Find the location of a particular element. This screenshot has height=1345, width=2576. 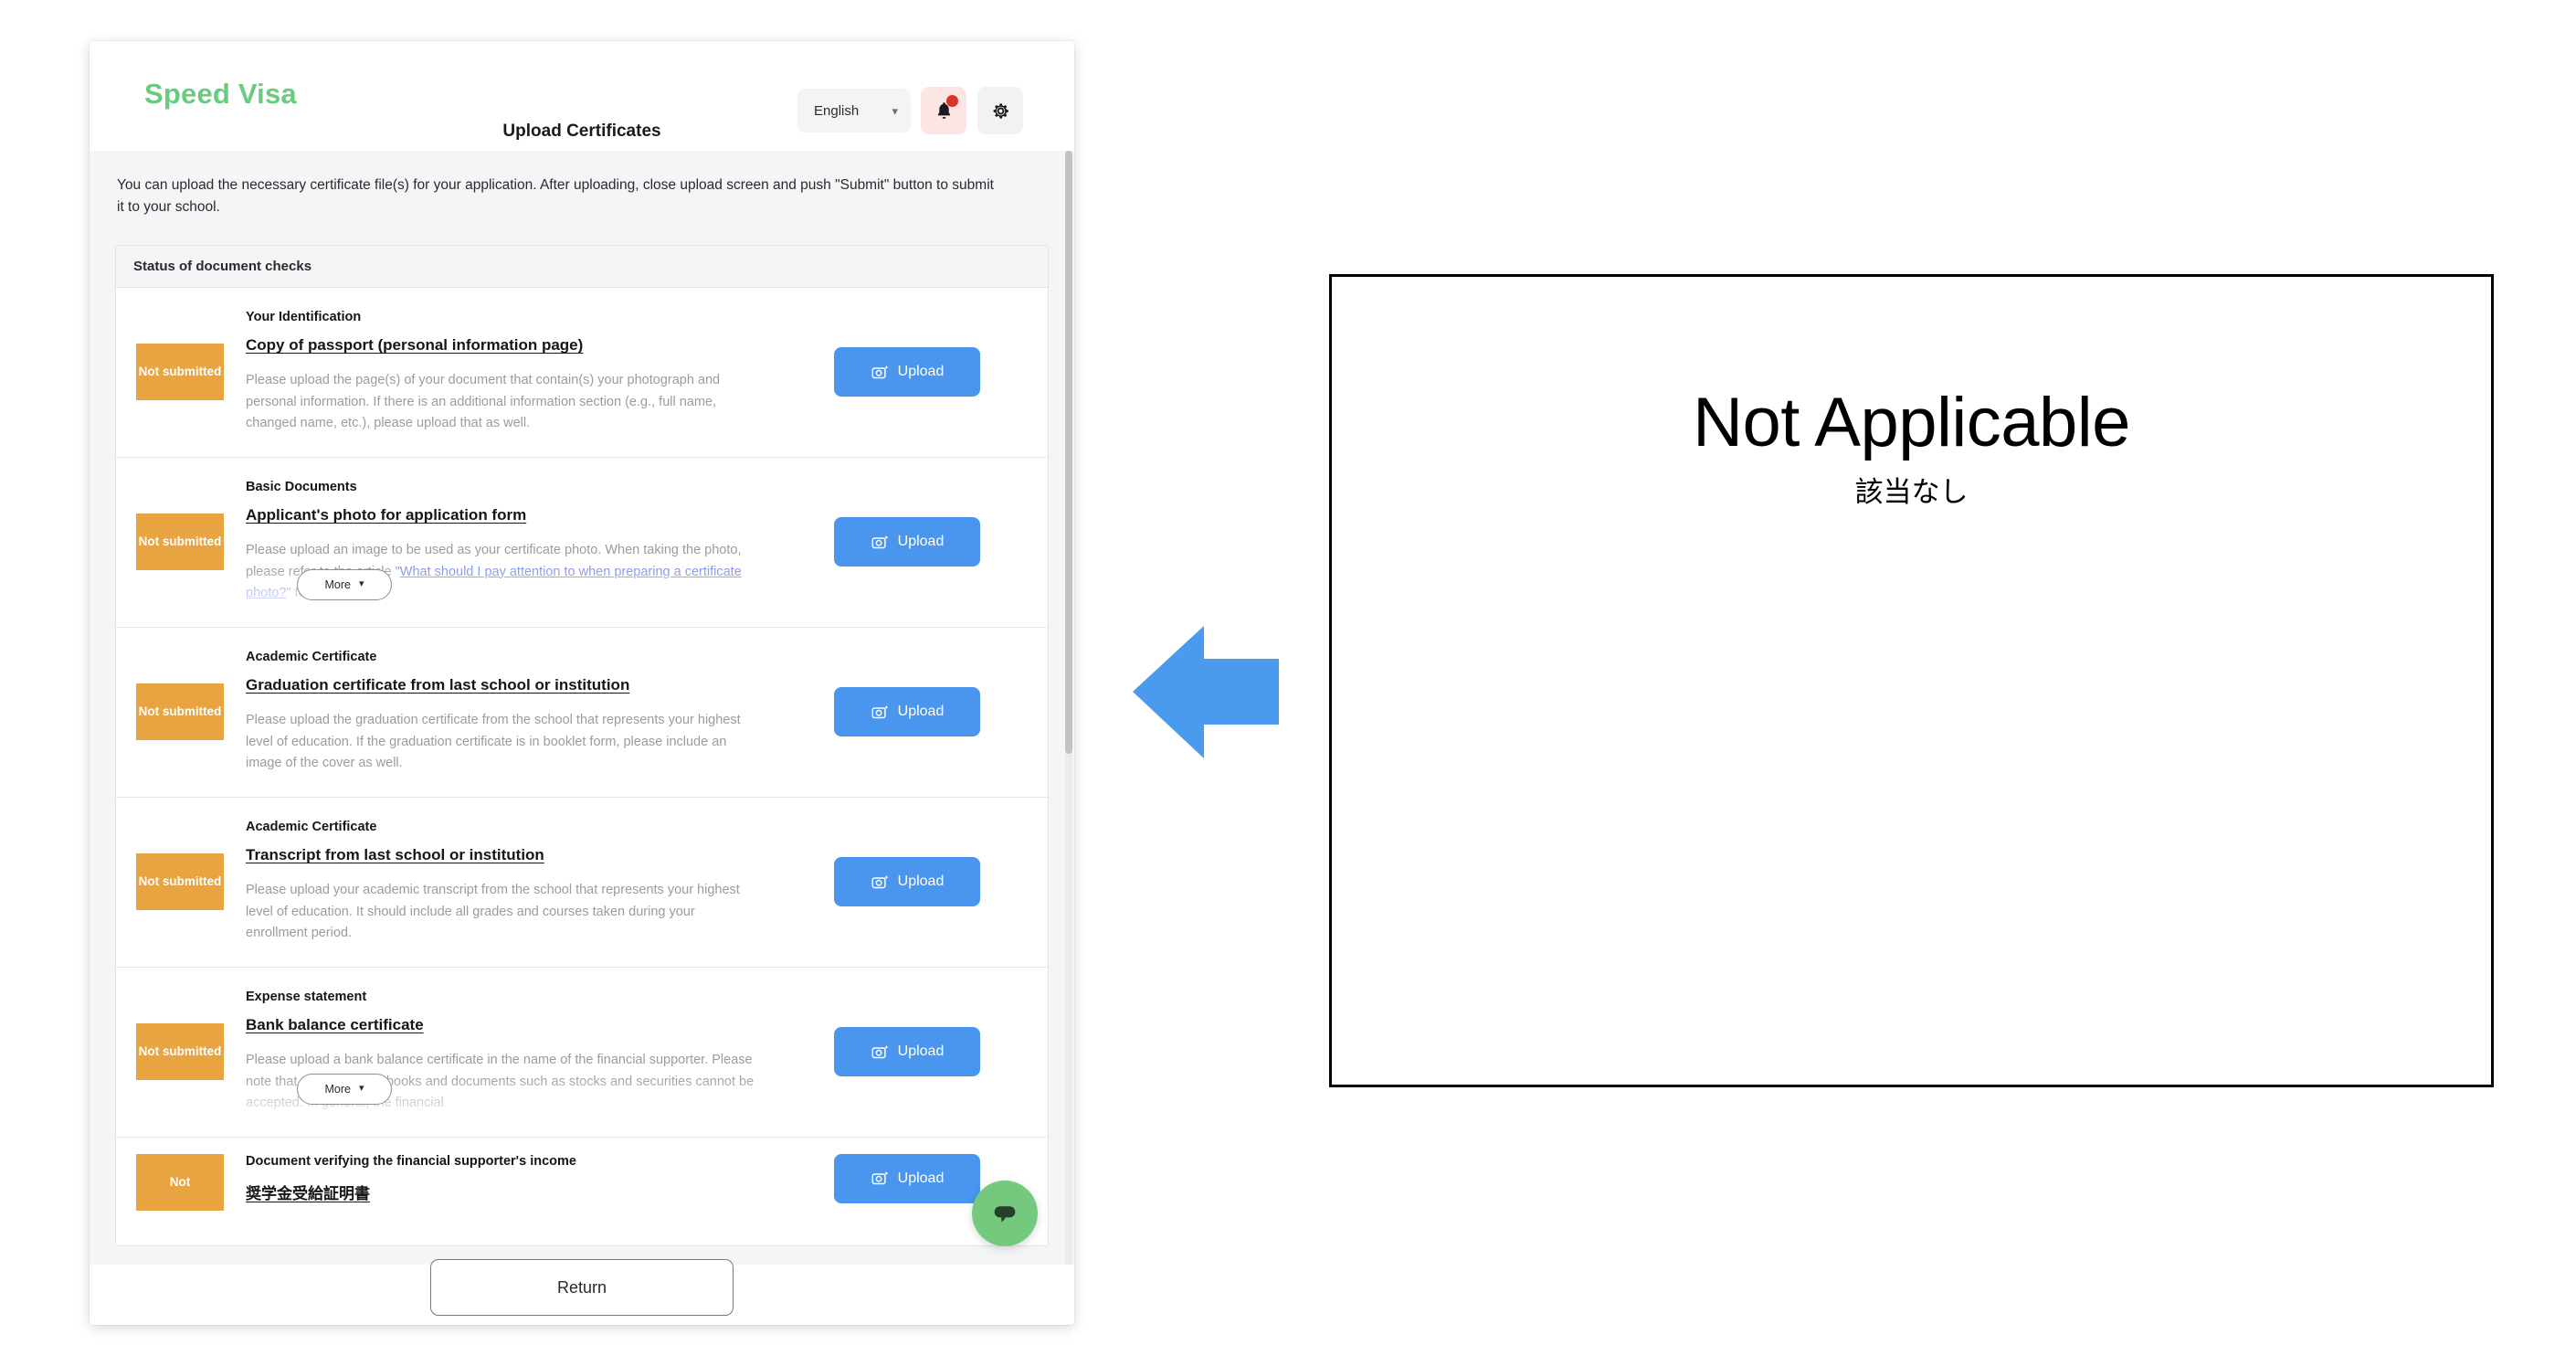

document-name-link: 奨学金受給証明書 is located at coordinates (308, 1192).